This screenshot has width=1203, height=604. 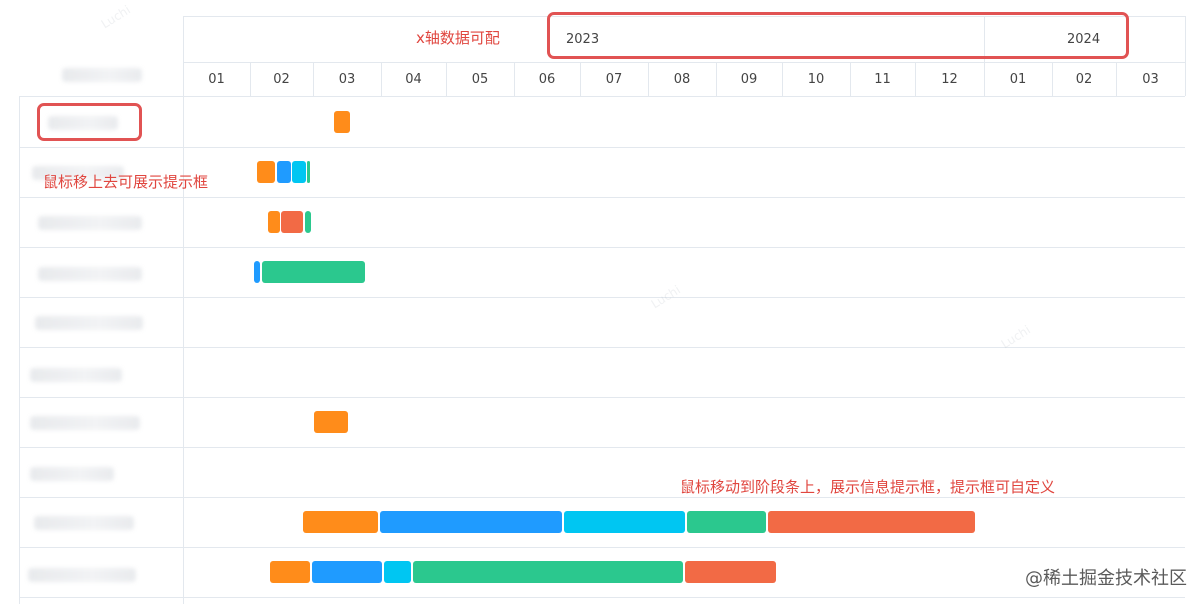 I want to click on header-right-border, so click(x=1185, y=56).